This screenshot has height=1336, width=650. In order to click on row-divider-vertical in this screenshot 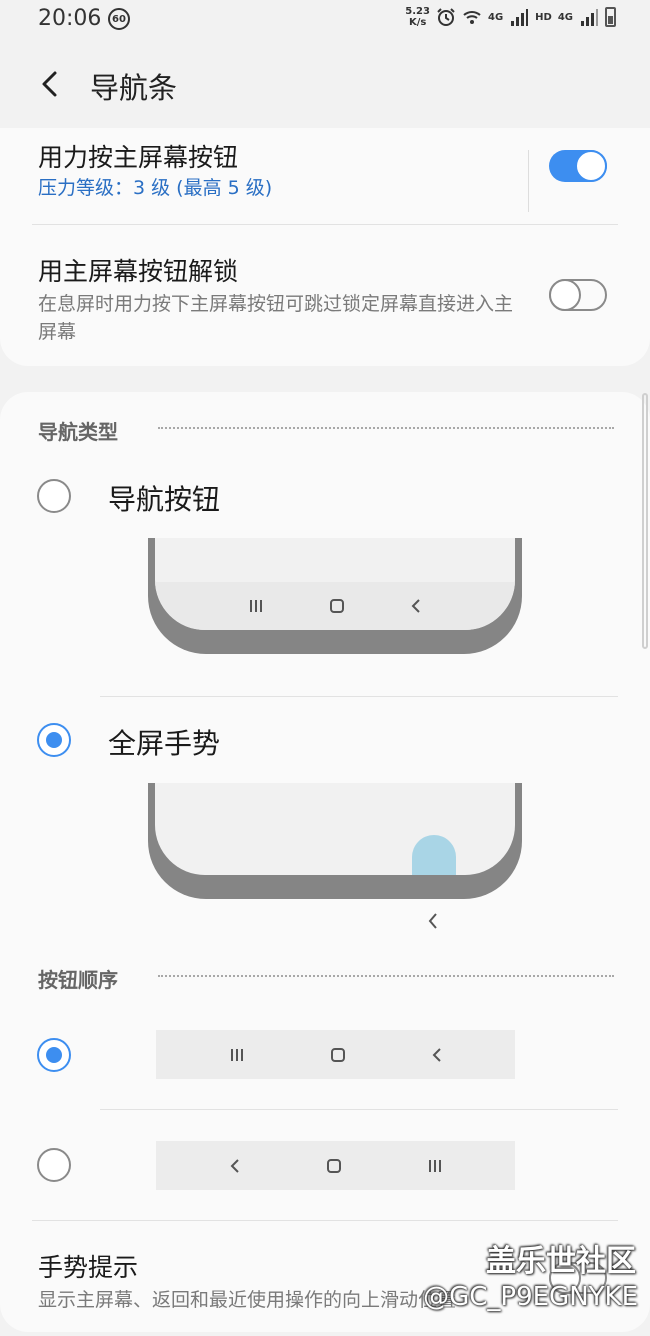, I will do `click(528, 181)`.